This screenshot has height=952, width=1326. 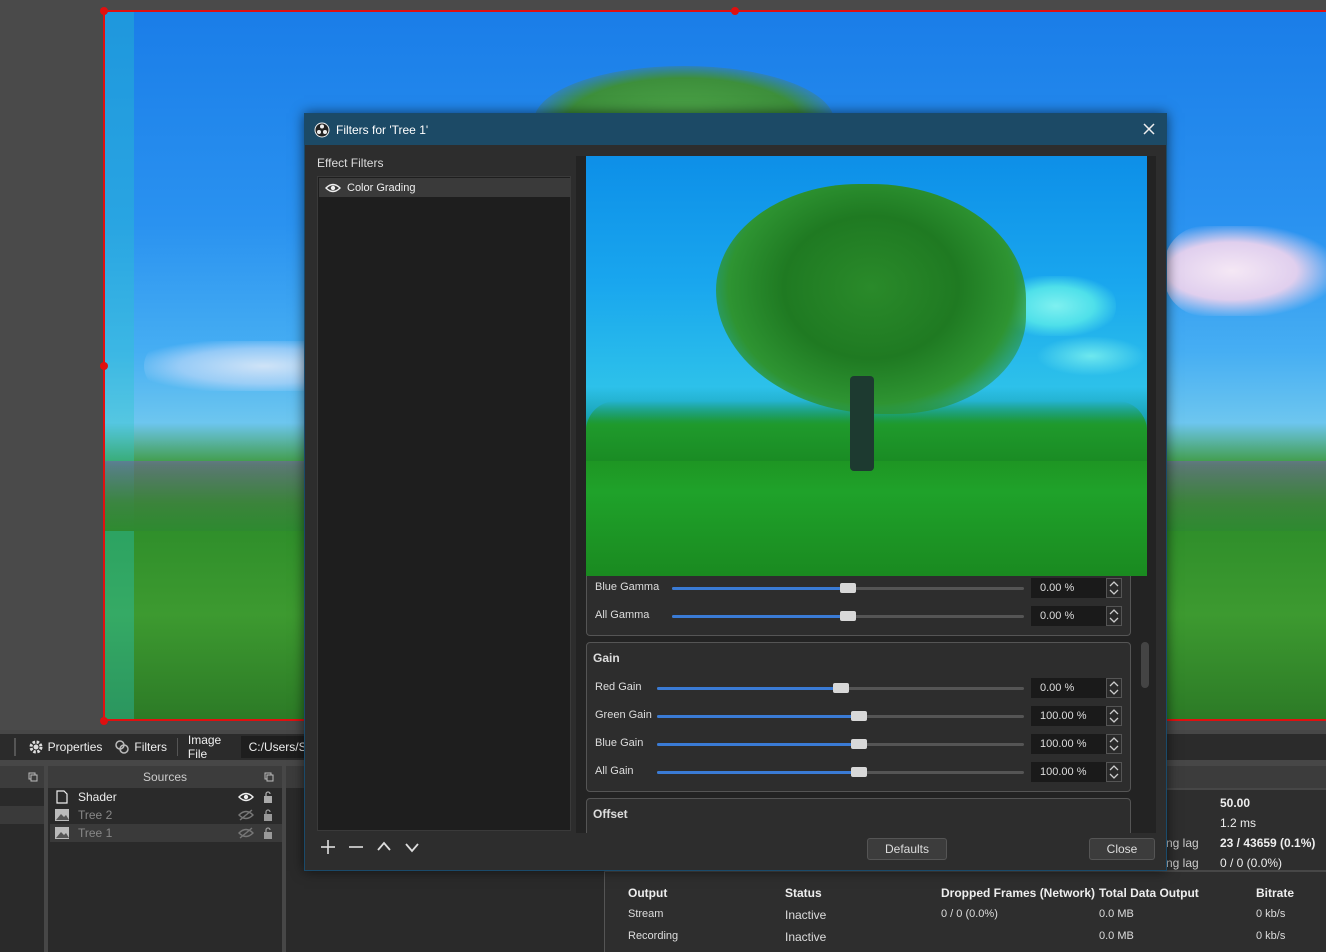 What do you see at coordinates (165, 777) in the screenshot?
I see `sources-dock-header: Sources` at bounding box center [165, 777].